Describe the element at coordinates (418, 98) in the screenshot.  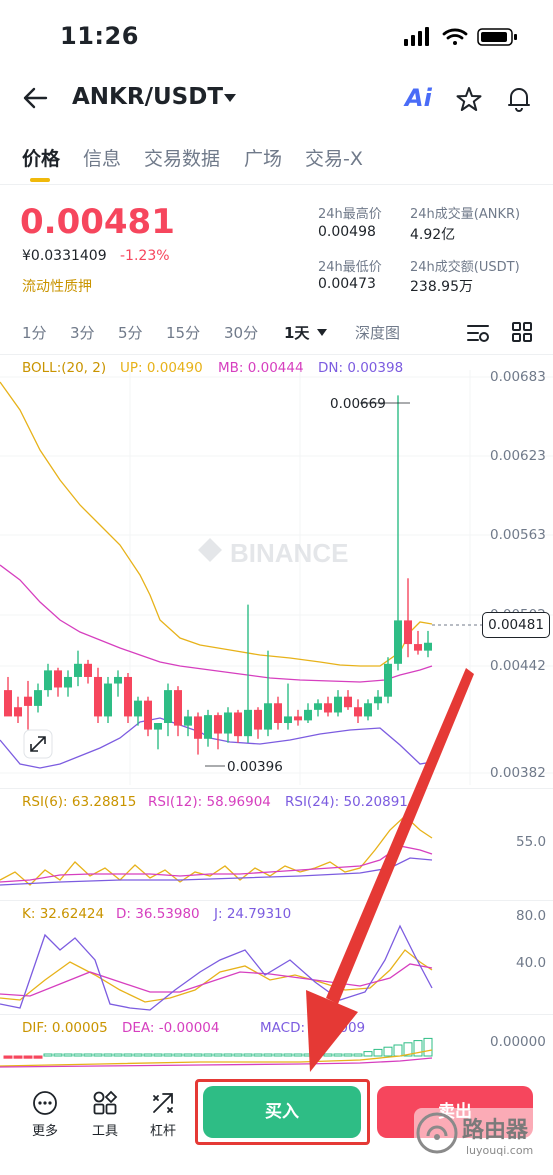
I see `ai-icon: Ai` at that location.